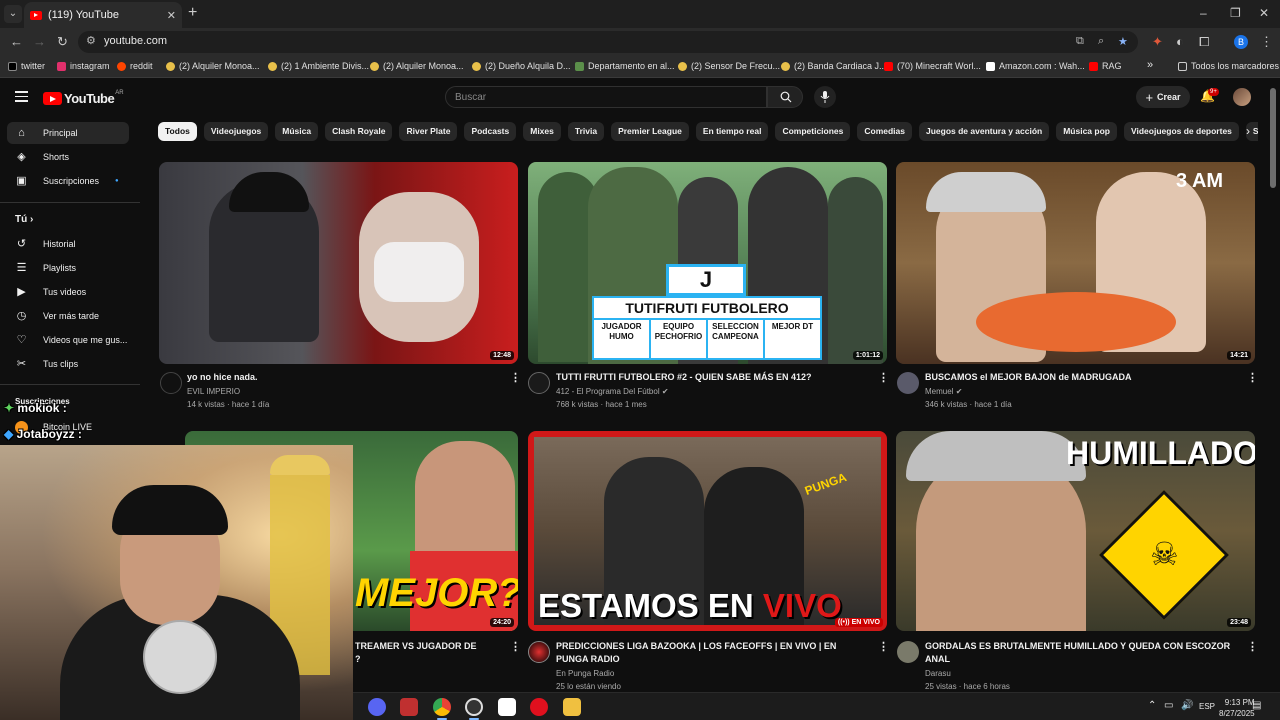 This screenshot has height=720, width=1280. What do you see at coordinates (1152, 705) in the screenshot?
I see `tray-overflow-icon: ⌃` at bounding box center [1152, 705].